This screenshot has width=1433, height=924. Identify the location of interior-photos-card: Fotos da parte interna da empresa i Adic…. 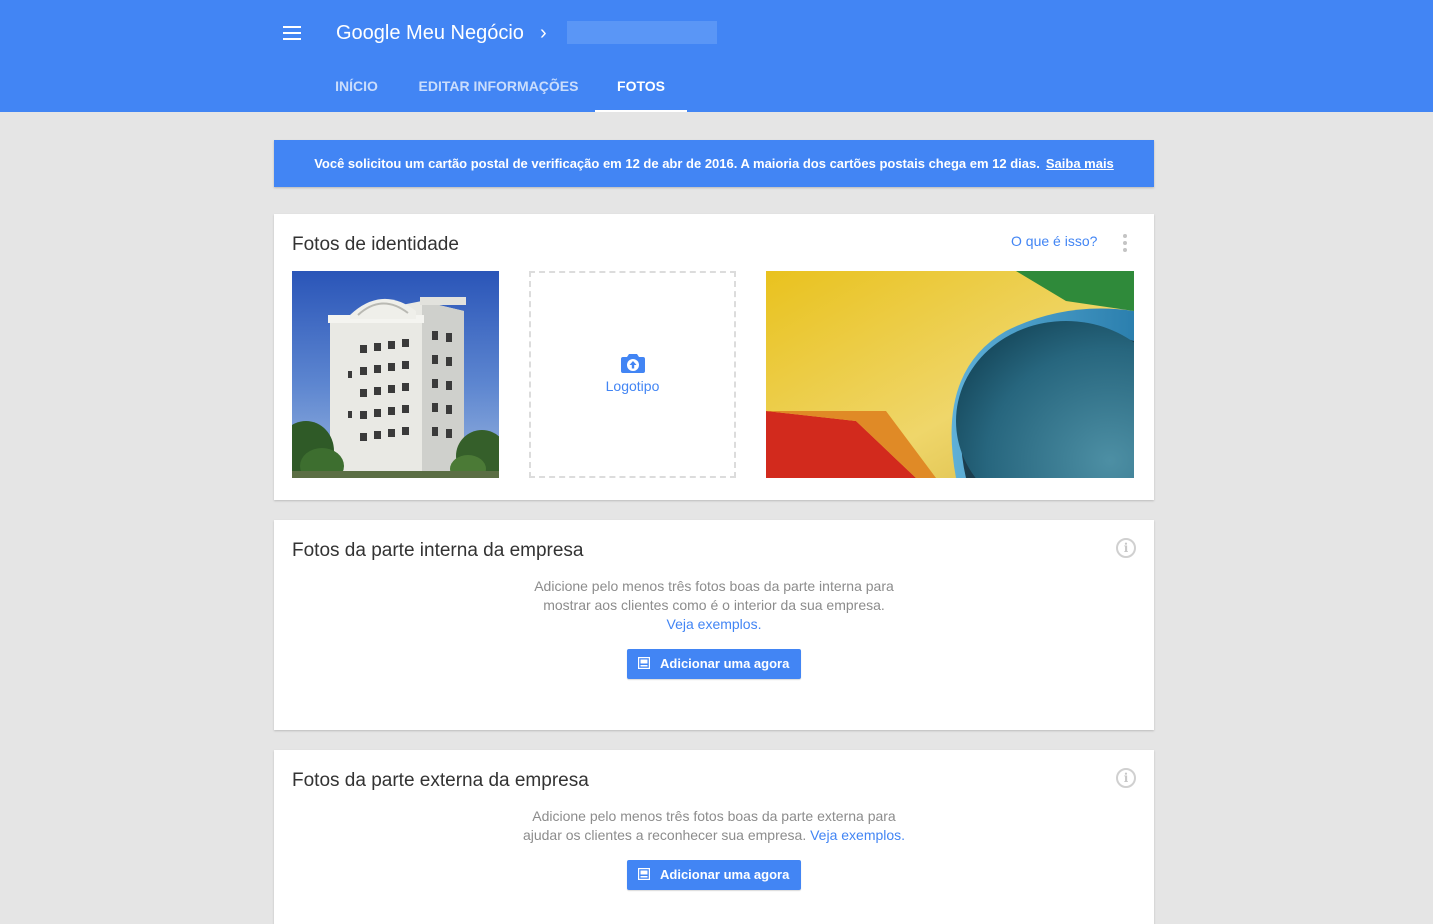
(714, 625).